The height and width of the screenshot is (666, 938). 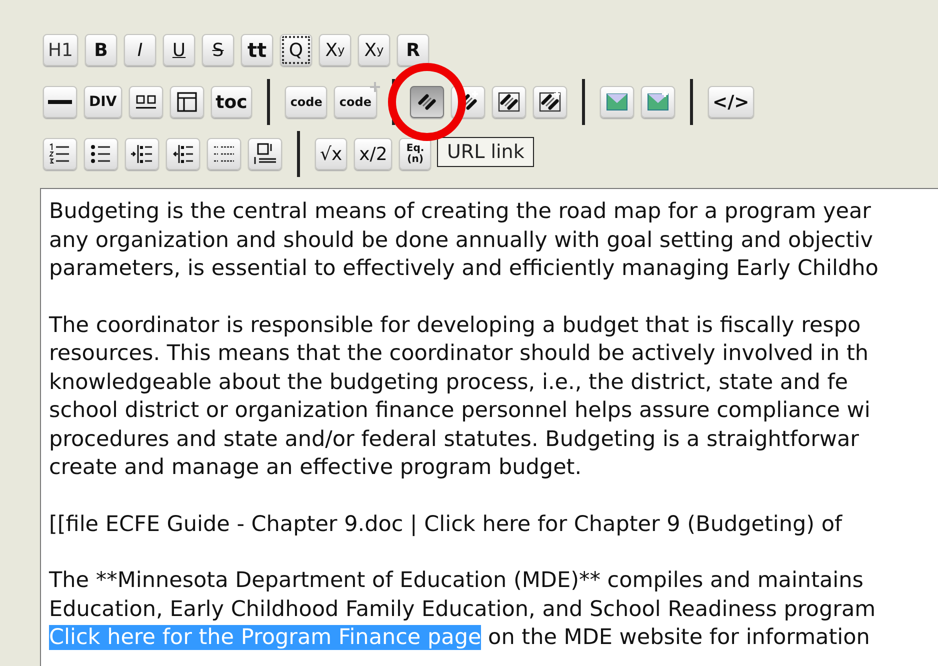 What do you see at coordinates (445, 524) in the screenshot?
I see `text-line: [[file ECFE Guide - Chapter 9.doc | Click here for Chapter 9 (Budgeting) of` at bounding box center [445, 524].